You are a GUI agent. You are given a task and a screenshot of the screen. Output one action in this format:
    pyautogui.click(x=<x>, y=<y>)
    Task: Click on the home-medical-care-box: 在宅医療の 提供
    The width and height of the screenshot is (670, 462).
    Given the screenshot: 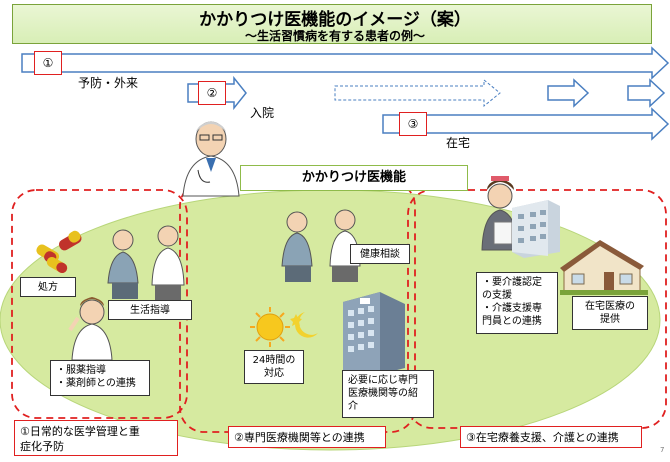 What is the action you would take?
    pyautogui.click(x=610, y=313)
    